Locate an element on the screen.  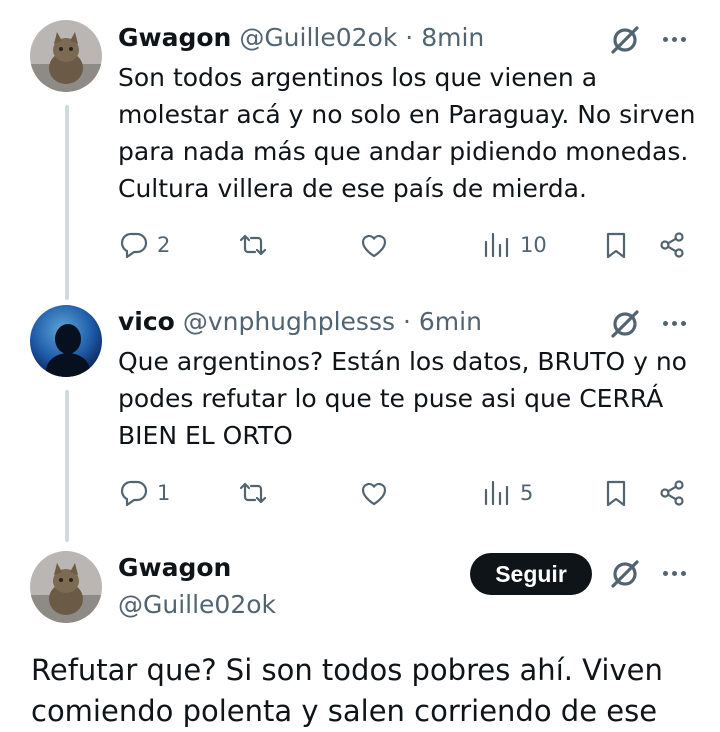
main-tweet-handle-row: @Guille02ok is located at coordinates (197, 605).